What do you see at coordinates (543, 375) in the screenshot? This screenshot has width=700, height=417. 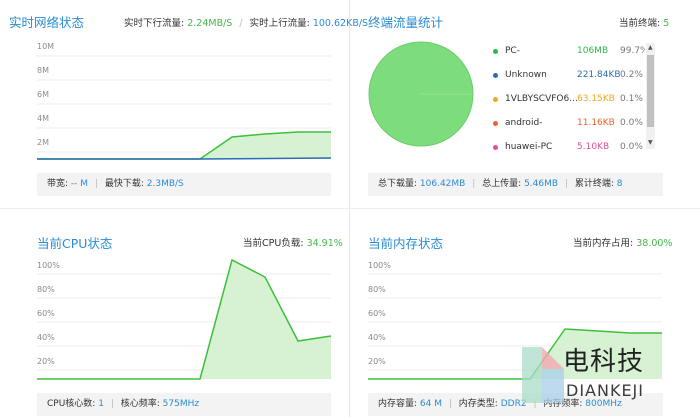 I see `watermark-logo-icon` at bounding box center [543, 375].